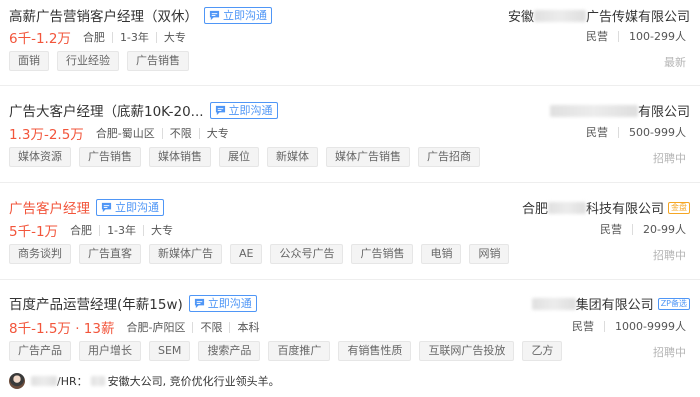 The image size is (700, 397). What do you see at coordinates (652, 132) in the screenshot?
I see `company-size: 500-999人` at bounding box center [652, 132].